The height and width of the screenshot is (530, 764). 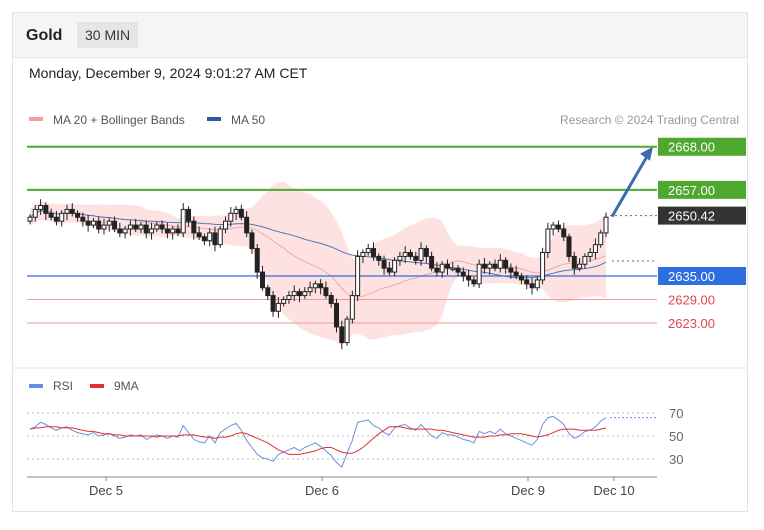 What do you see at coordinates (691, 147) in the screenshot?
I see `resistance-label: 2668.00` at bounding box center [691, 147].